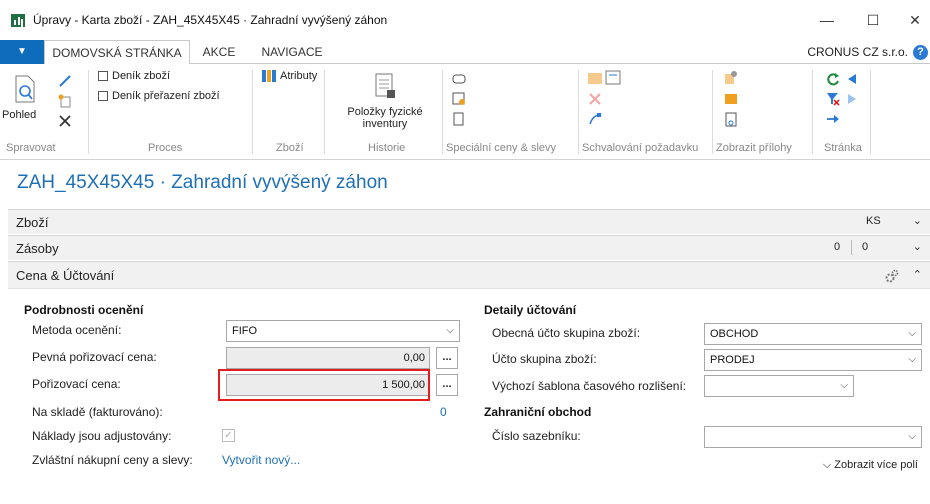  I want to click on minimize-button: —, so click(827, 20).